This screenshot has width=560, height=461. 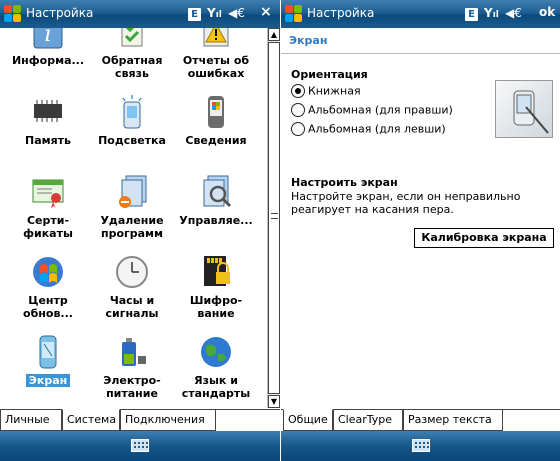 I want to click on settings-item-error-reports: Отчеты об ошибках, so click(x=216, y=54).